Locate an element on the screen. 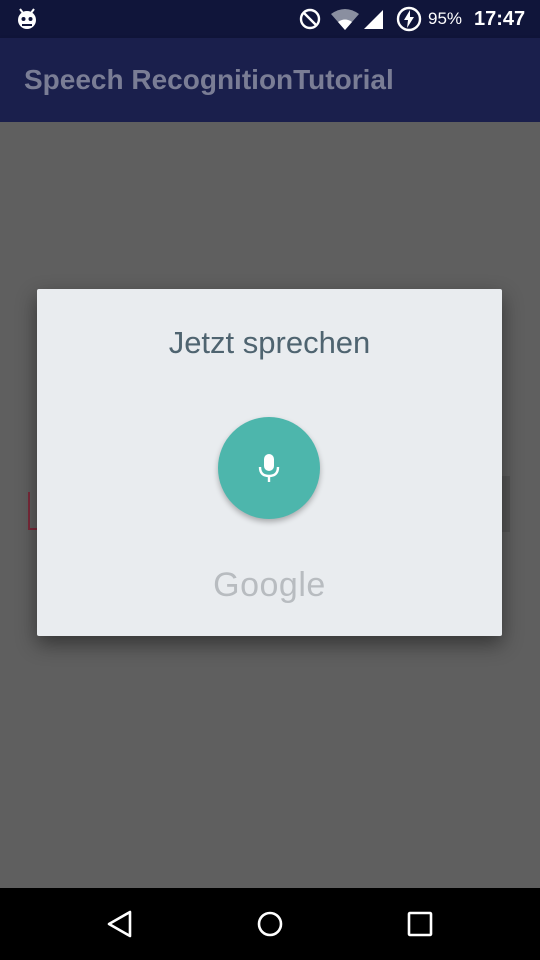 The height and width of the screenshot is (960, 540). android-debug-icon is located at coordinates (27, 18).